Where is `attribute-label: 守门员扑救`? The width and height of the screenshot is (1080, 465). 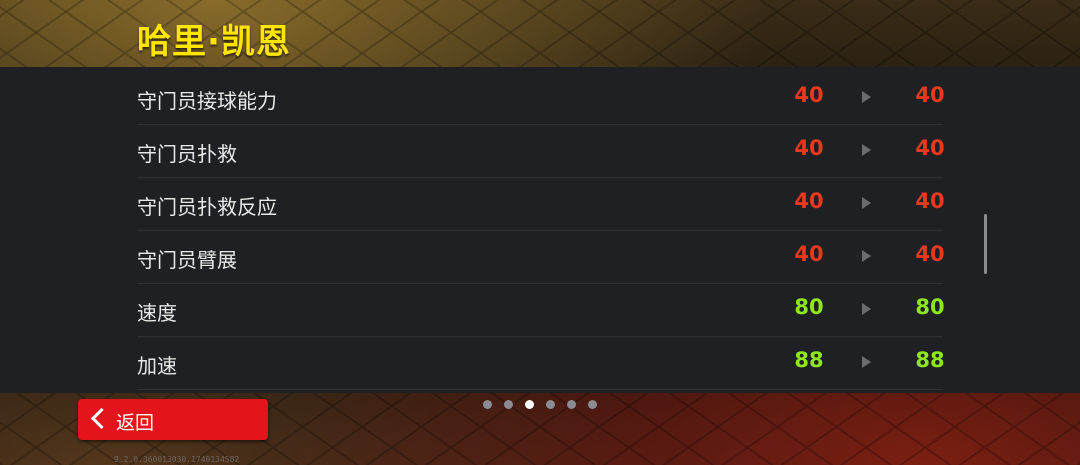
attribute-label: 守门员扑救 is located at coordinates (187, 154).